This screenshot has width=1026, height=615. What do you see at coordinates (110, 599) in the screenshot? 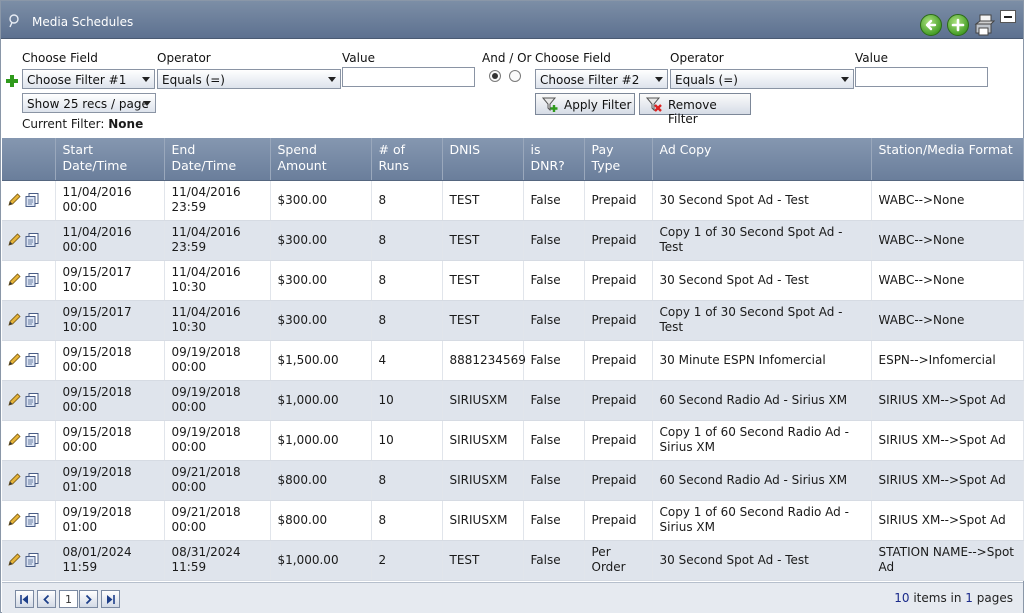
I see `last-page-button` at bounding box center [110, 599].